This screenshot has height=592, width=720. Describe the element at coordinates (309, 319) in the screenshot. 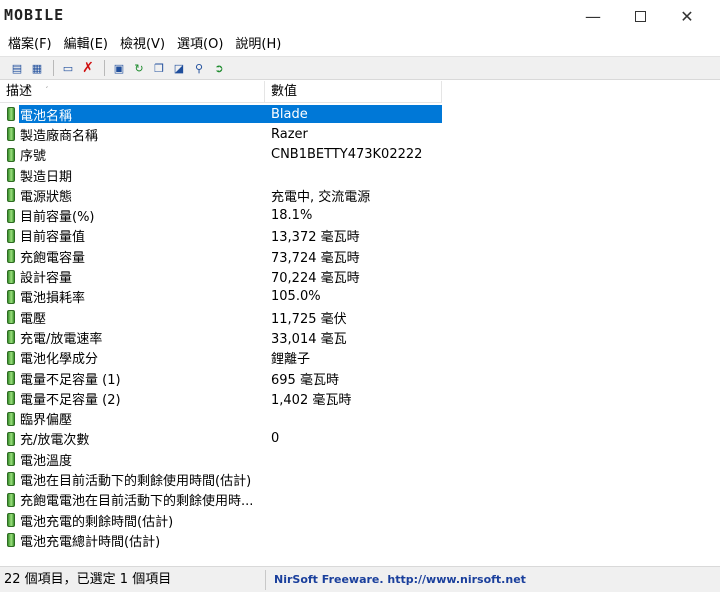

I see `value-cell: 11,725 毫伏` at that location.